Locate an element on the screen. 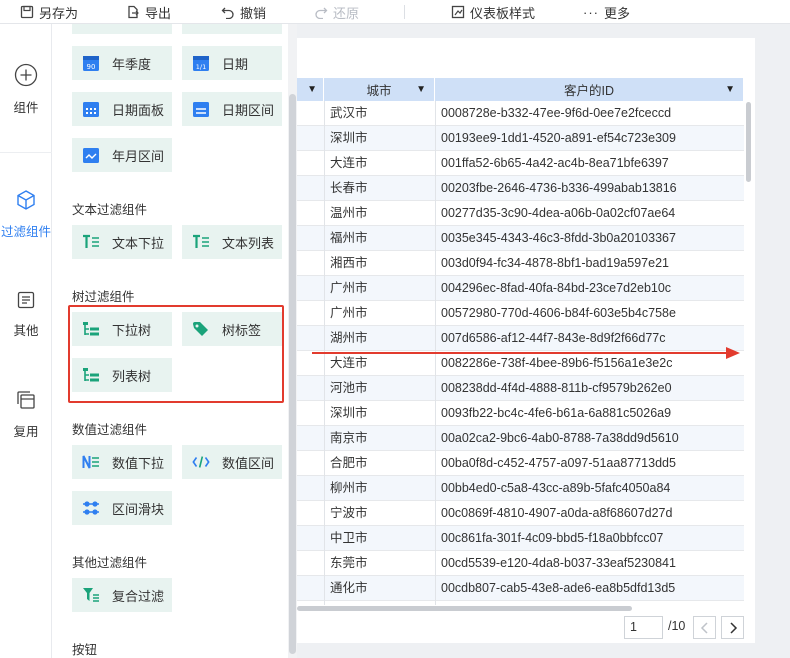 This screenshot has height=658, width=790. cell-city: 长春市 is located at coordinates (349, 188).